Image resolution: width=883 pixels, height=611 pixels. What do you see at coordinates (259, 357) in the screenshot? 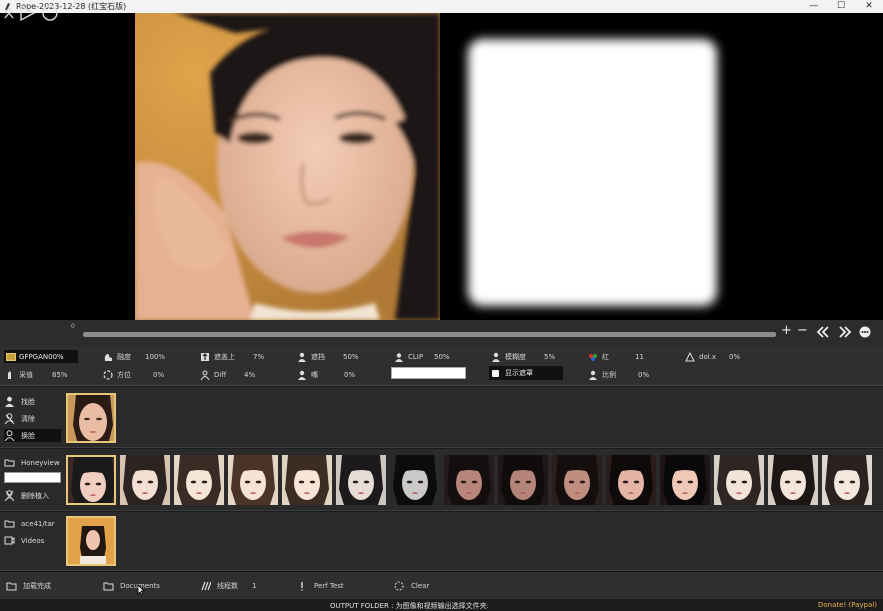
I see `top-mask-value: 7%` at bounding box center [259, 357].